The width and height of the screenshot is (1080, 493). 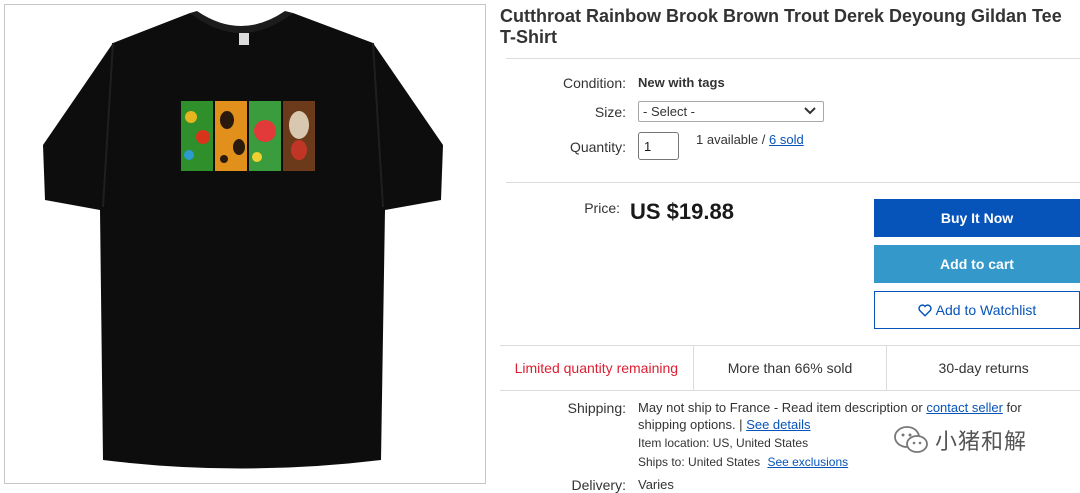 I want to click on ships-to-label: Ships to:, so click(x=661, y=462).